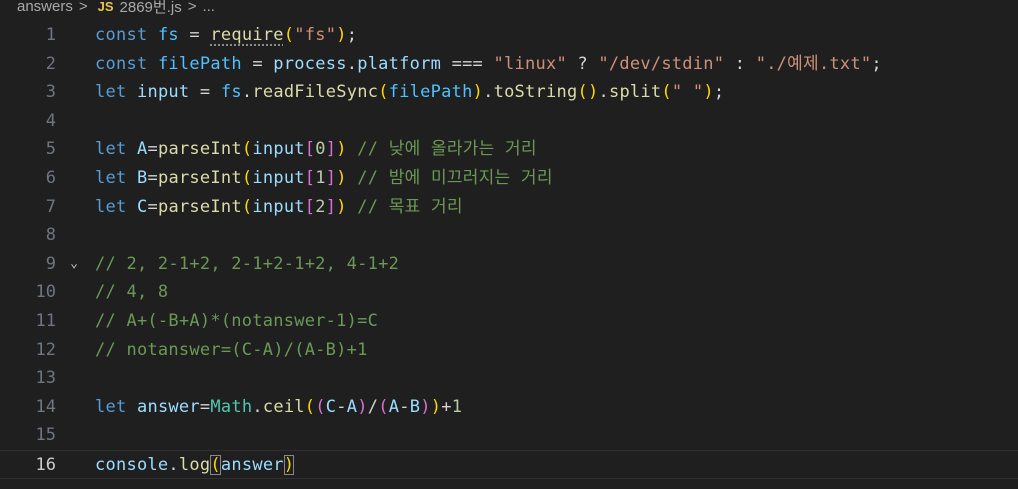  I want to click on code-token: (), so click(588, 92).